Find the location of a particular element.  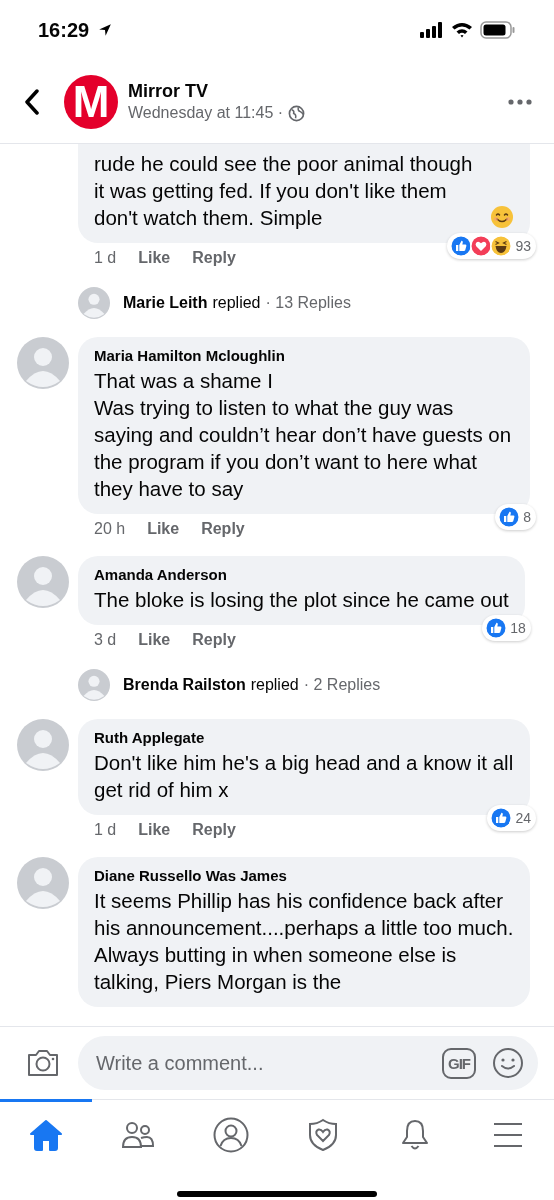

wifi-icon is located at coordinates (462, 30).